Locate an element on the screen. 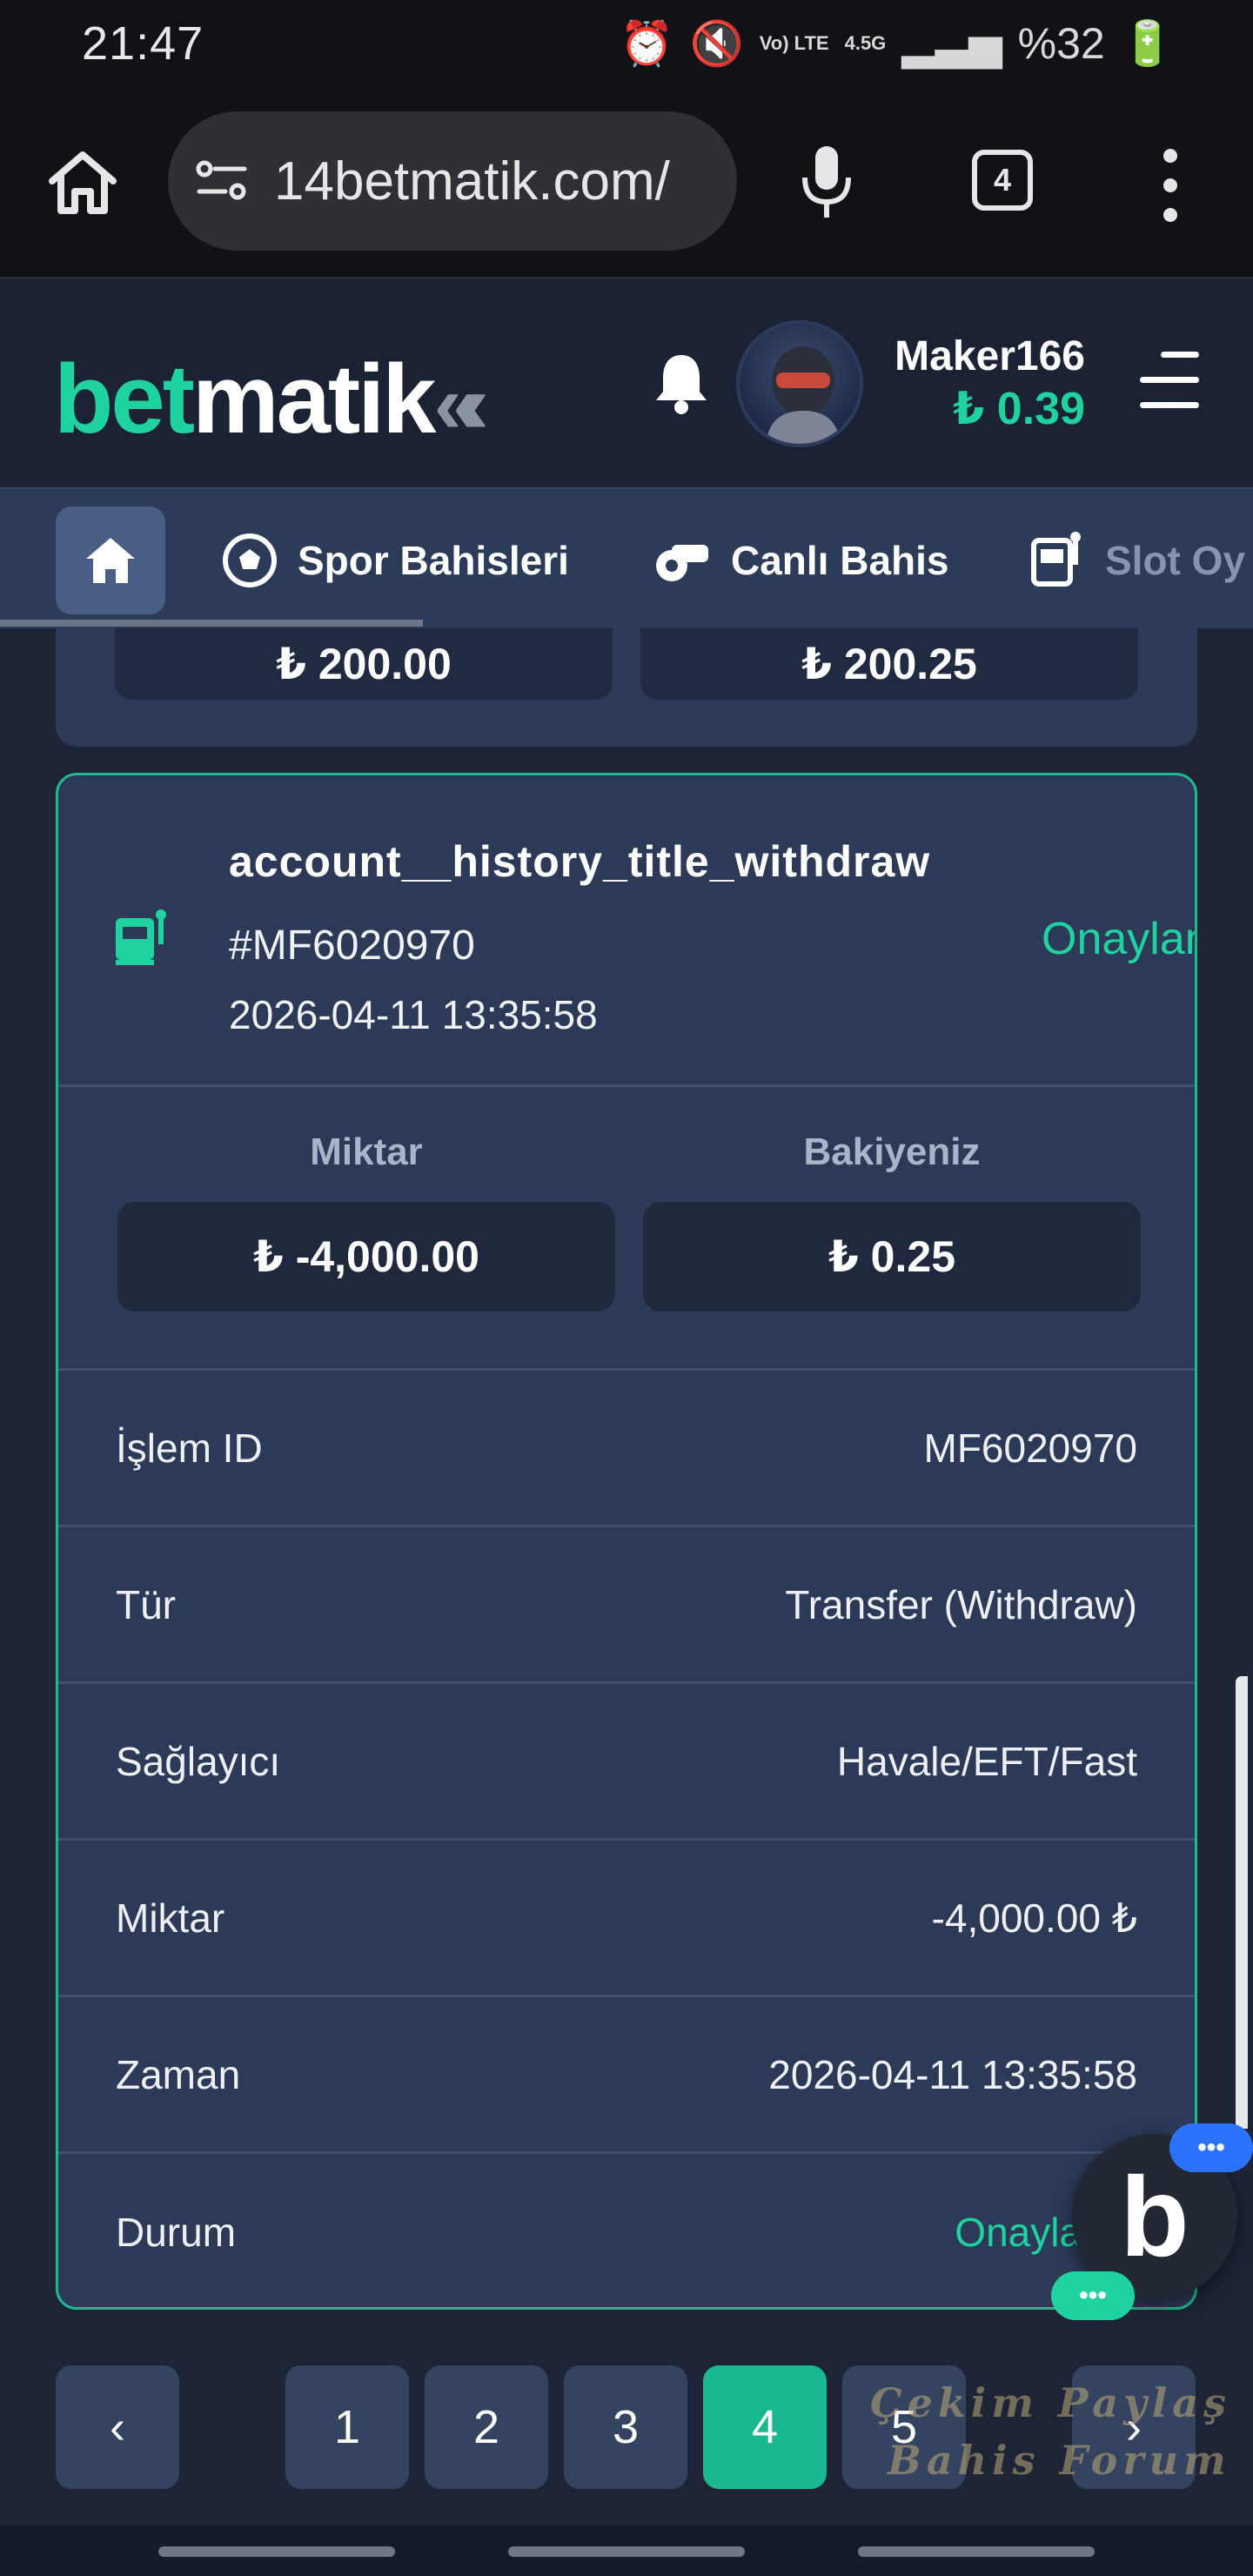 The image size is (1253, 2576). user-avatar is located at coordinates (799, 383).